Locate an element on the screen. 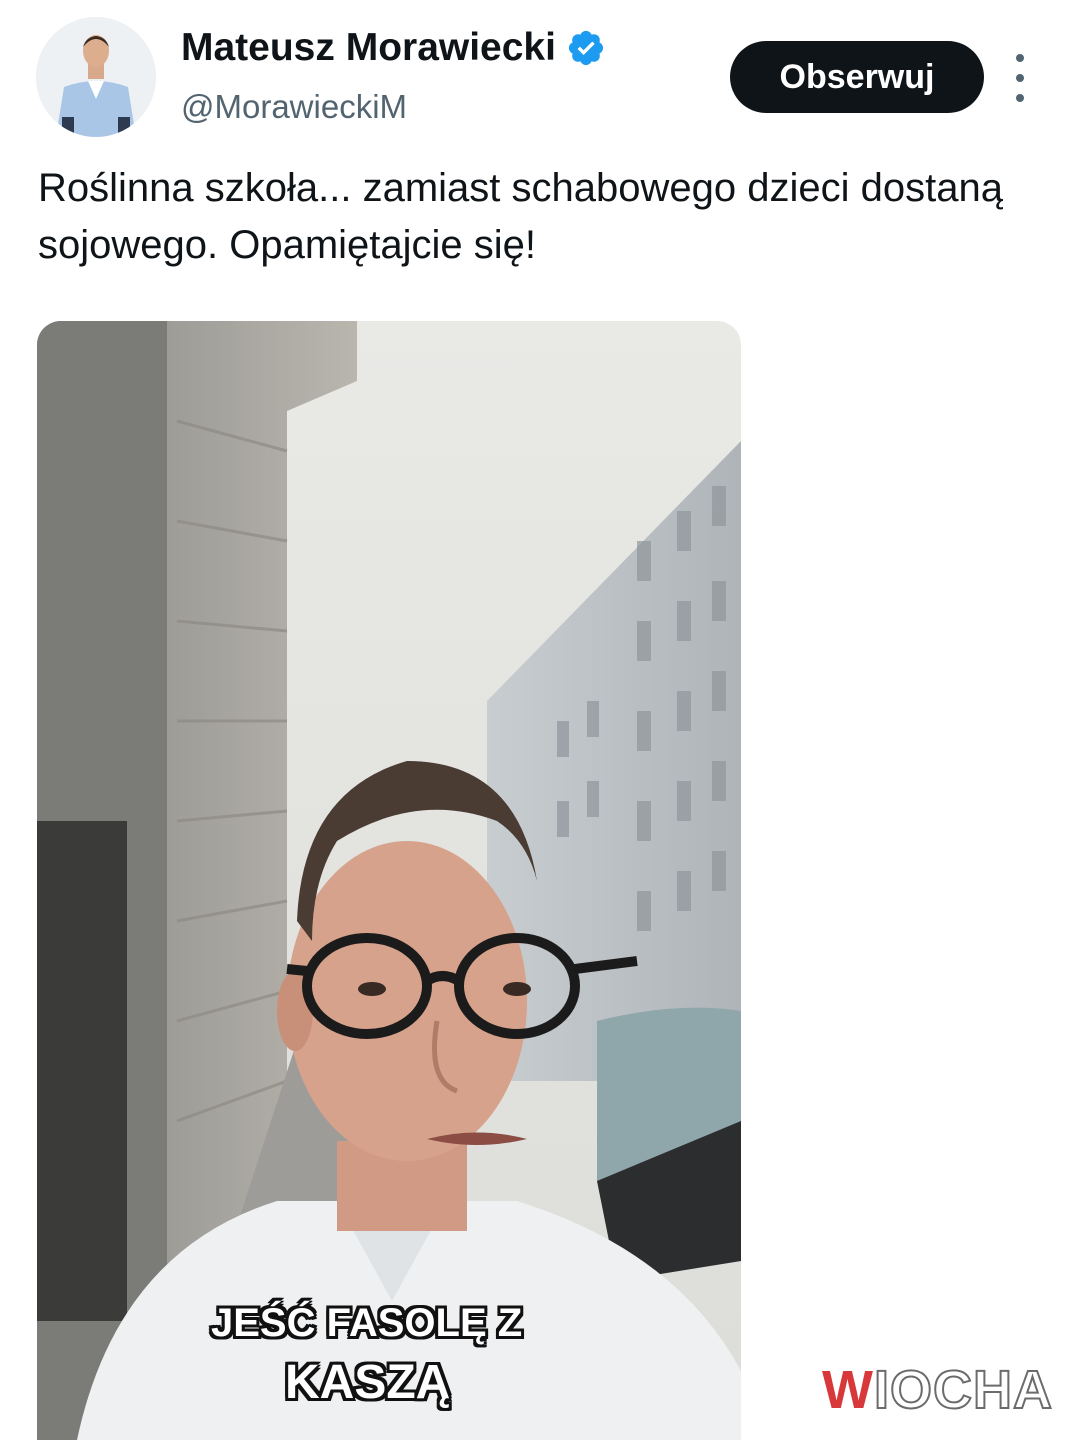 This screenshot has height=1440, width=1080. watermark-rest: IOCHA is located at coordinates (963, 1390).